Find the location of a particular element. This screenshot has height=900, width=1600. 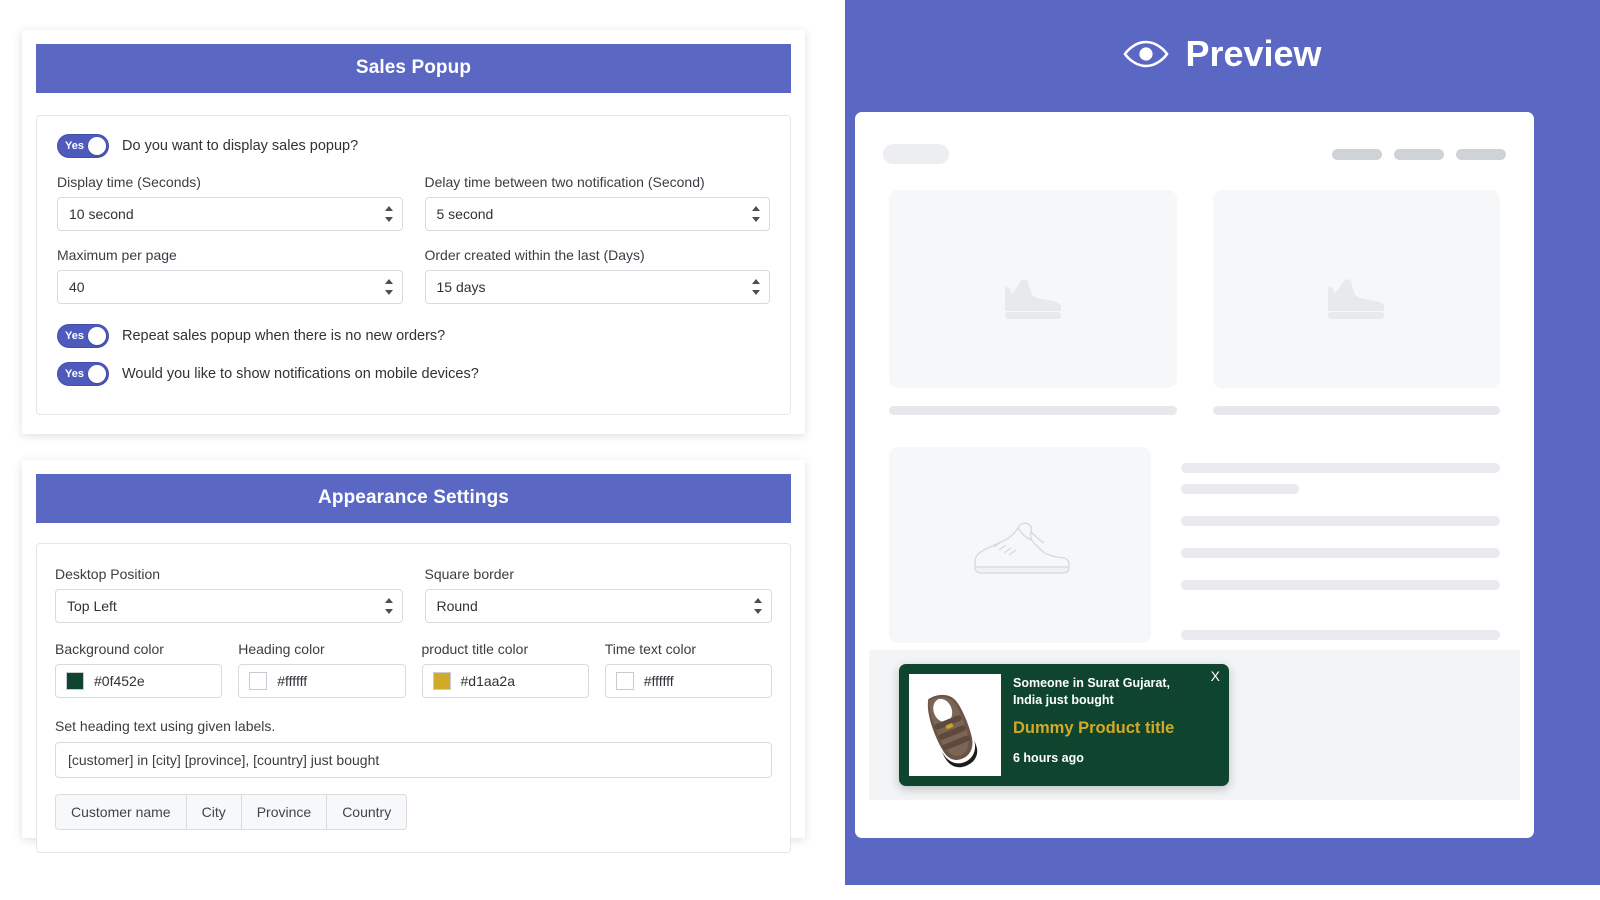

product-title-color-value: #d1aa2a is located at coordinates (488, 681).